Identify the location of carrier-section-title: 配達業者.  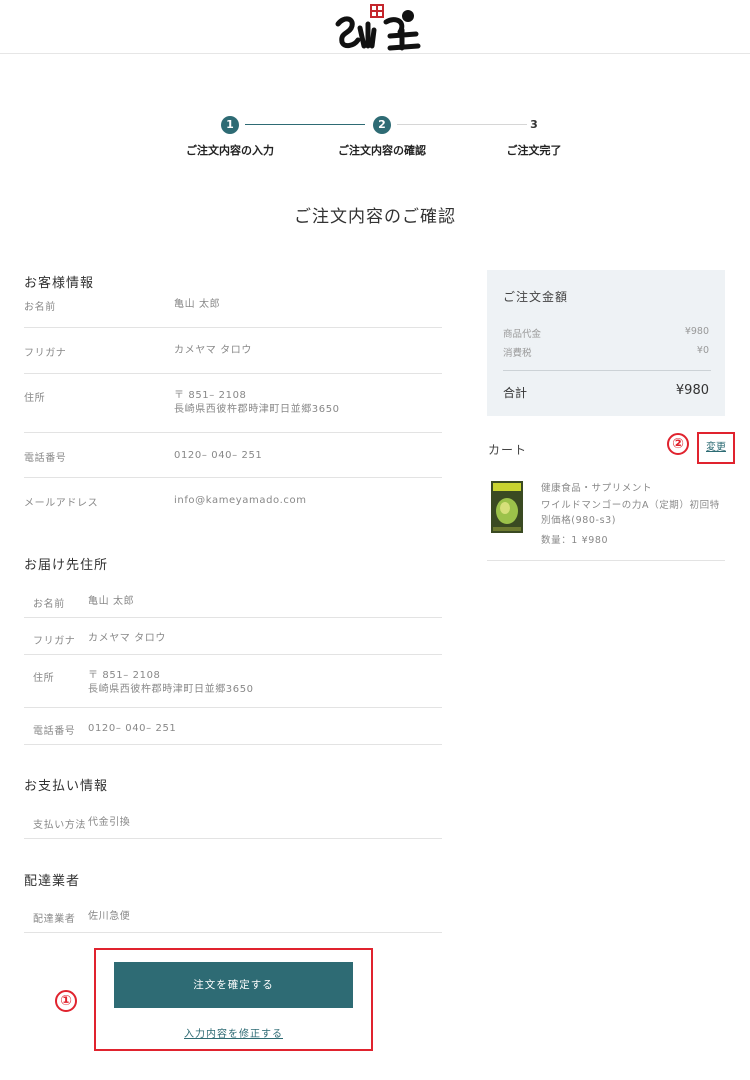
(52, 881).